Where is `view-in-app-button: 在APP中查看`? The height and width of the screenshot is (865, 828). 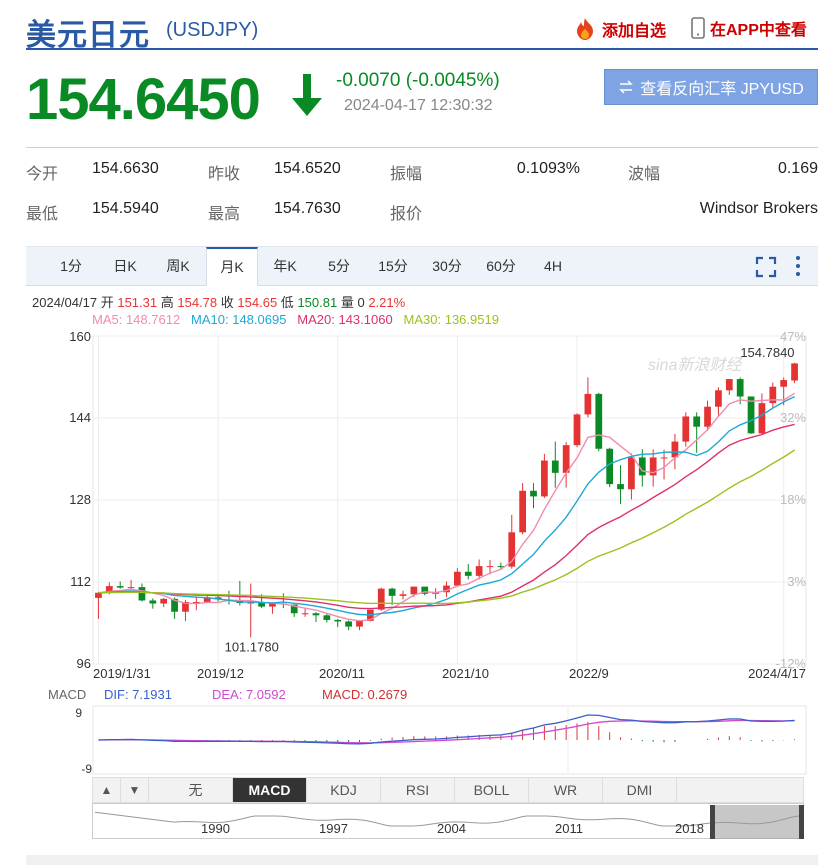
view-in-app-button: 在APP中查看 is located at coordinates (749, 28).